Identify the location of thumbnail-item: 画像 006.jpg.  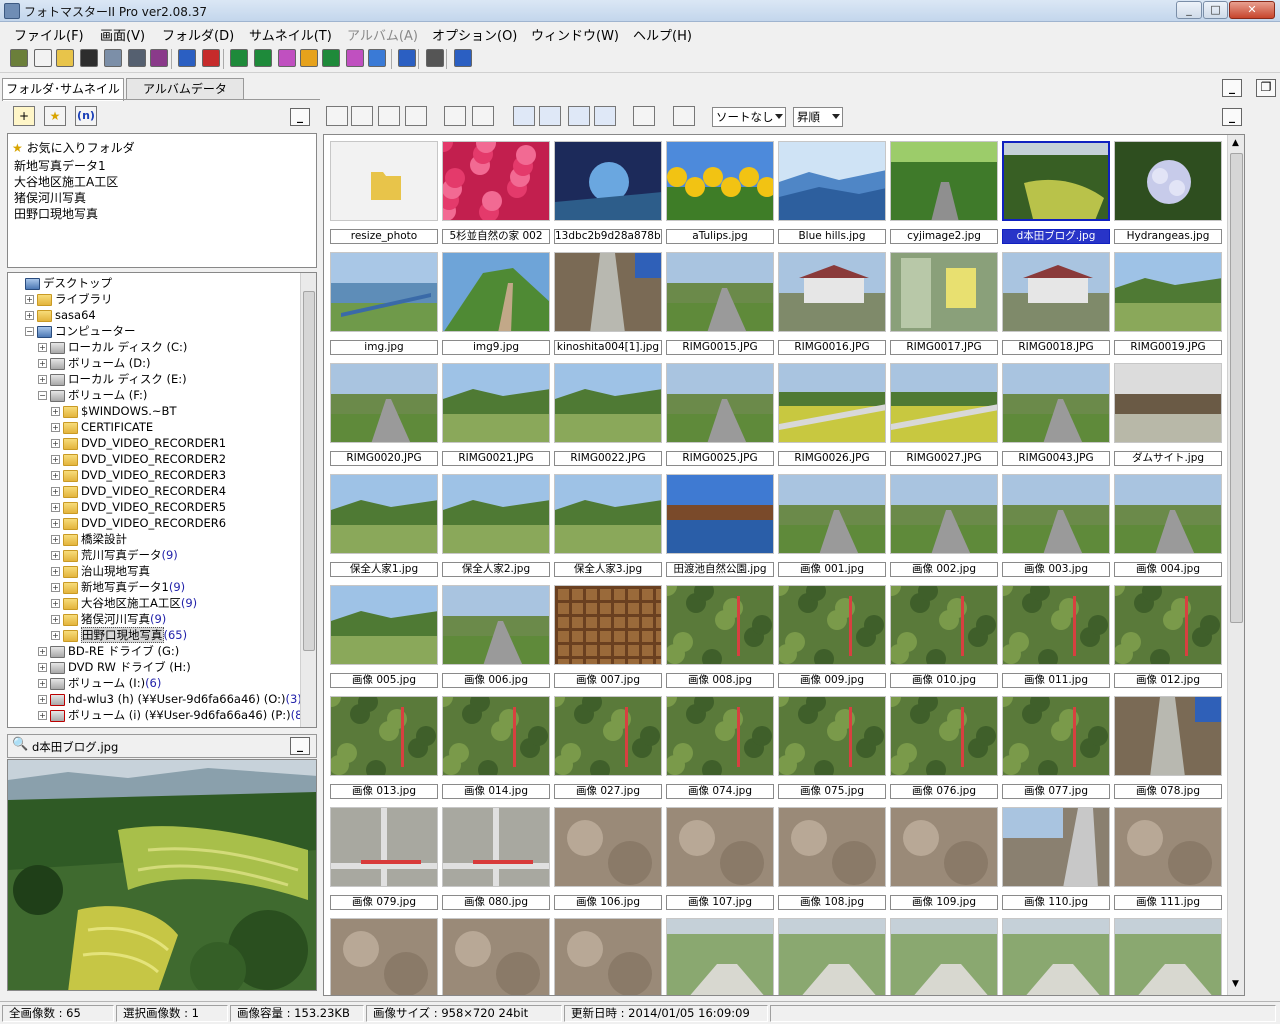
(496, 637).